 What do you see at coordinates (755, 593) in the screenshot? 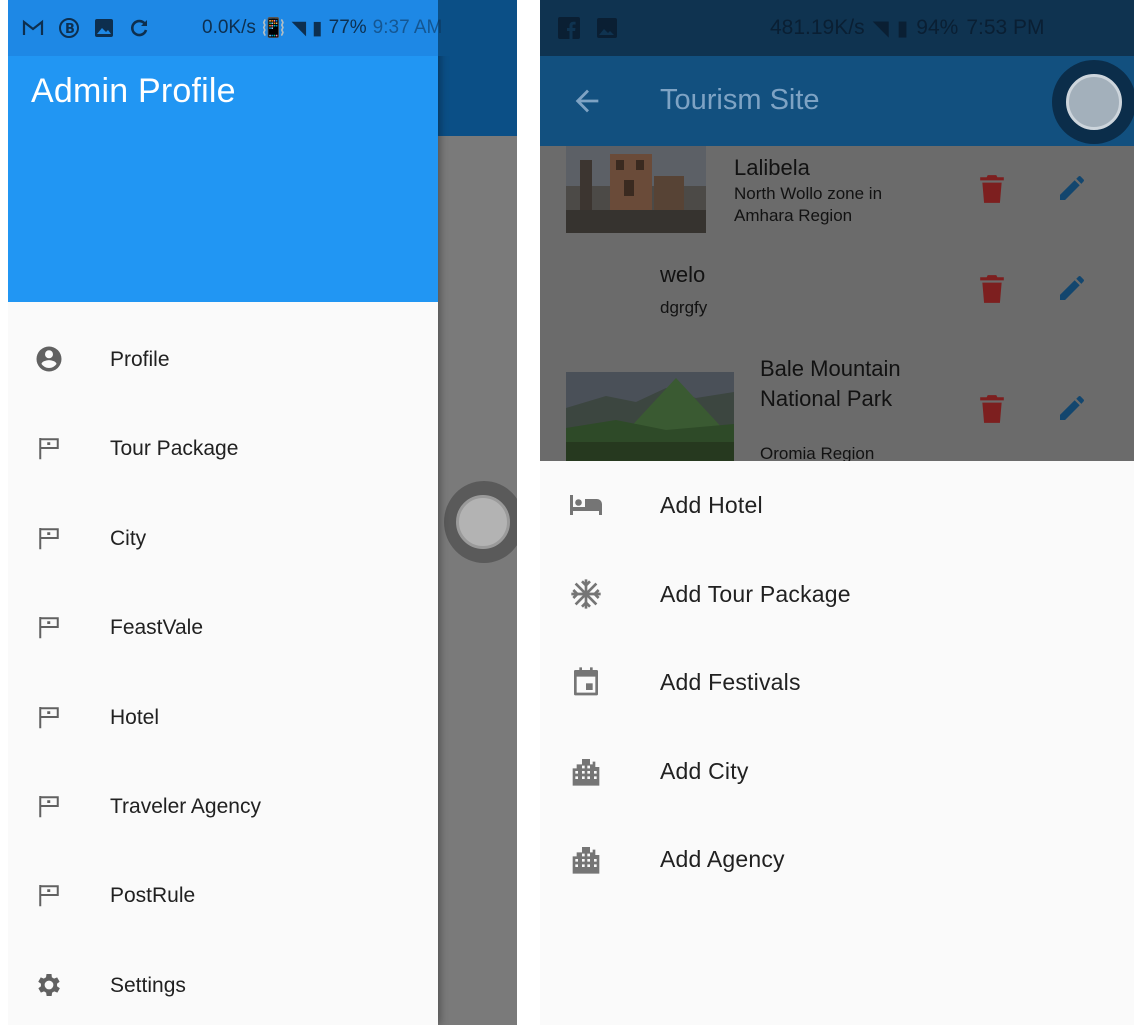
I see `sheet-item-label: Add Tour Package` at bounding box center [755, 593].